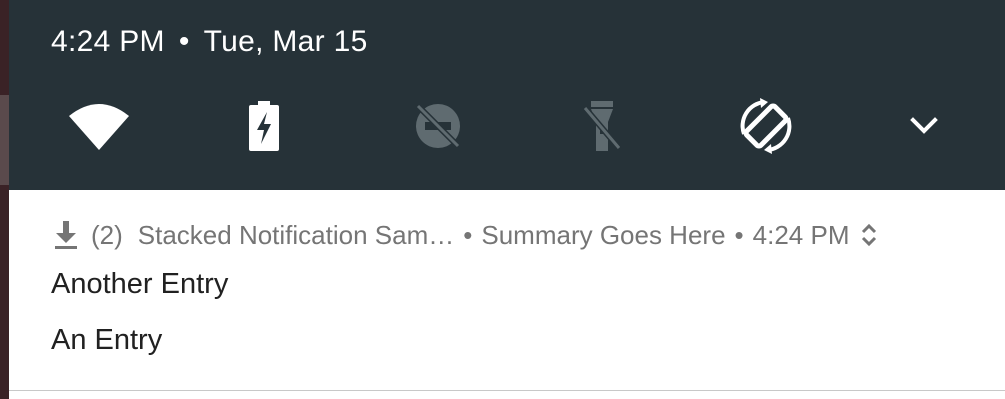 This screenshot has height=399, width=1005. I want to click on summary-text: Summary Goes Here, so click(603, 234).